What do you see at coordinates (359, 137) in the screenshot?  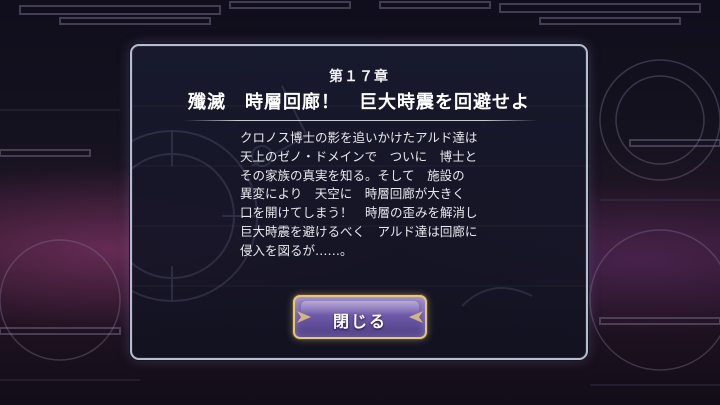 I see `synopsis-line: クロノス博士の影を追いかけたアルド達は` at bounding box center [359, 137].